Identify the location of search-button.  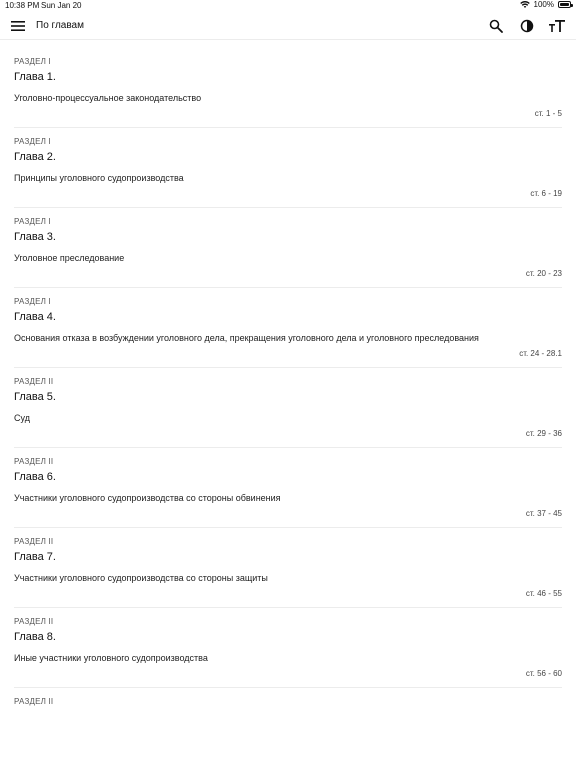
(496, 26).